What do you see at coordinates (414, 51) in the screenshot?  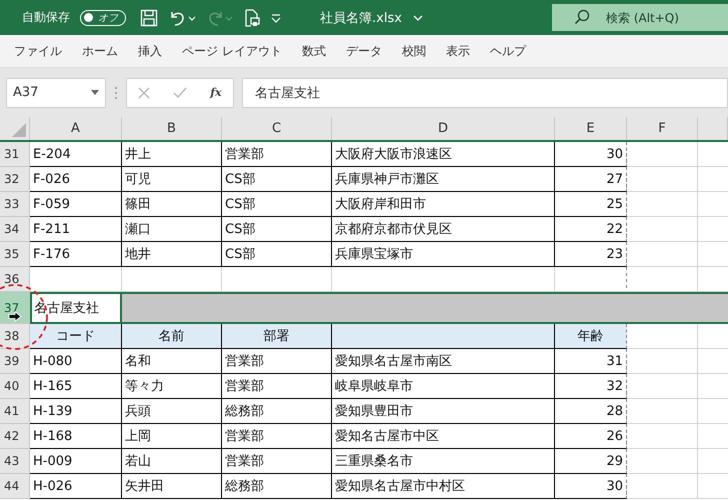 I see `menu-tab: 校閲` at bounding box center [414, 51].